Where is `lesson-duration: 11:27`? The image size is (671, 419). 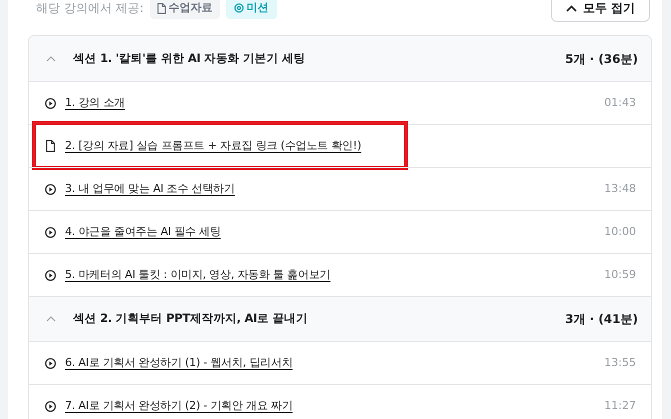 lesson-duration: 11:27 is located at coordinates (620, 406).